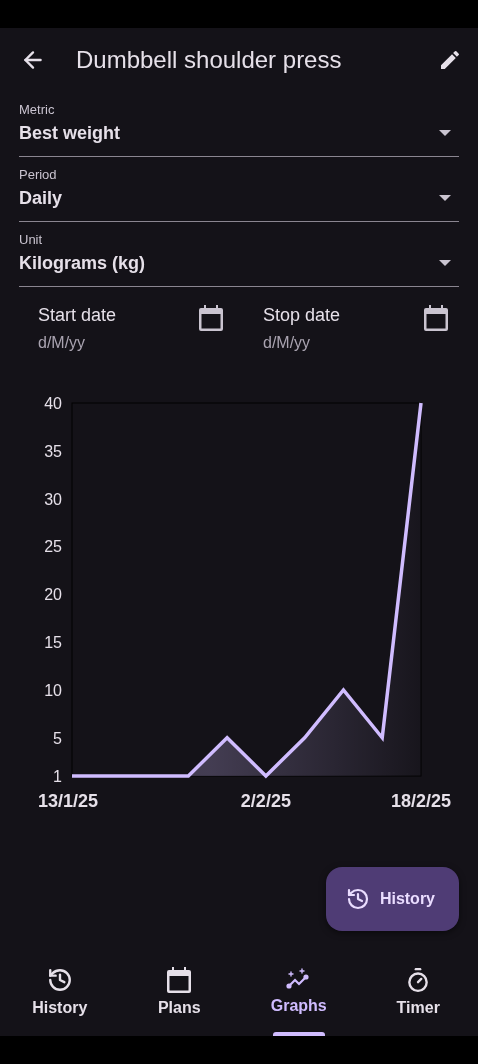 This screenshot has height=1064, width=478. Describe the element at coordinates (70, 133) in the screenshot. I see `field-value: Best weight` at that location.